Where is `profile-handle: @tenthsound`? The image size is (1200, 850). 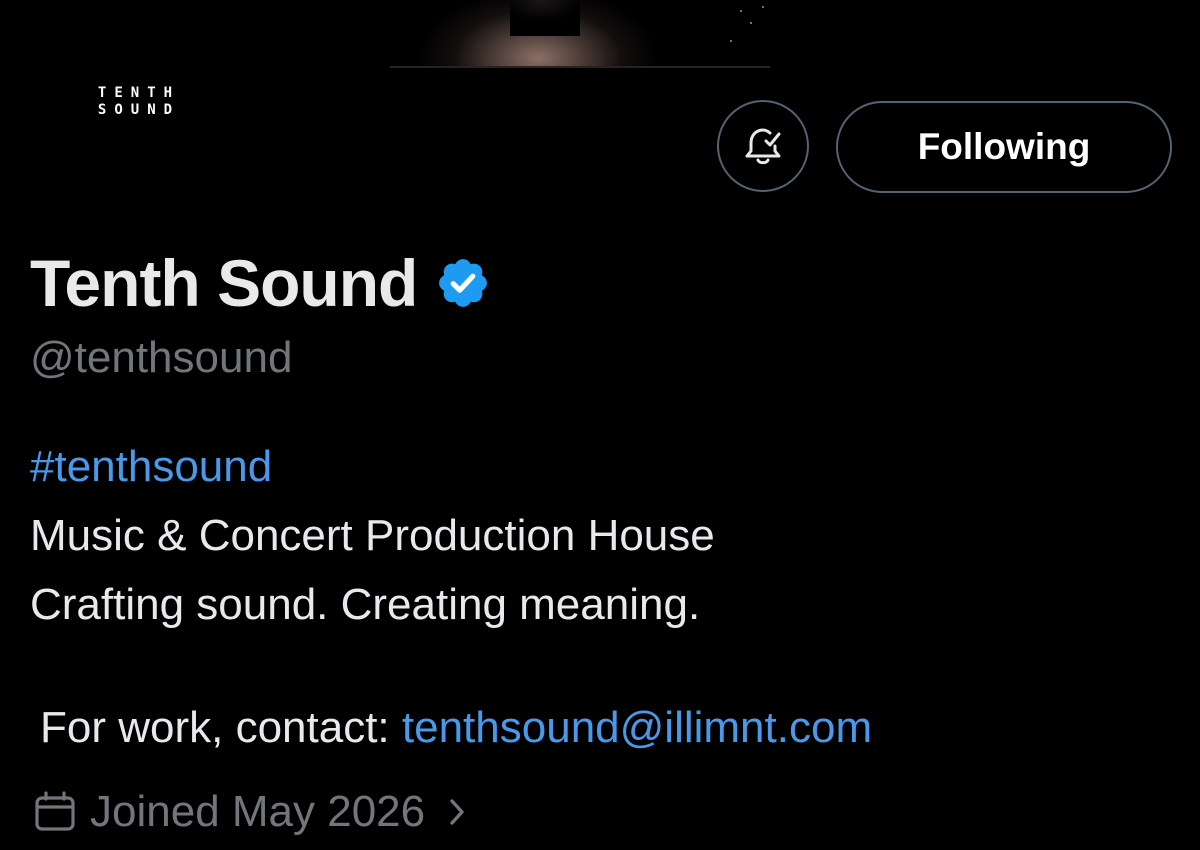 profile-handle: @tenthsound is located at coordinates (161, 357).